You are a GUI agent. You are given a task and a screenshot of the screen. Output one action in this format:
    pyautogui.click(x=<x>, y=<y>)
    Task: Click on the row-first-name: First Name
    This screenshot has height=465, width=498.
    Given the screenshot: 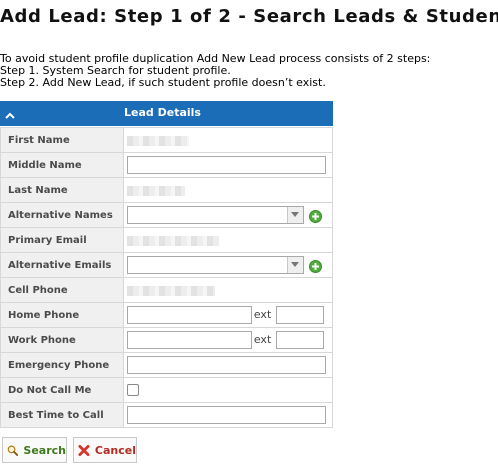 What is the action you would take?
    pyautogui.click(x=167, y=140)
    